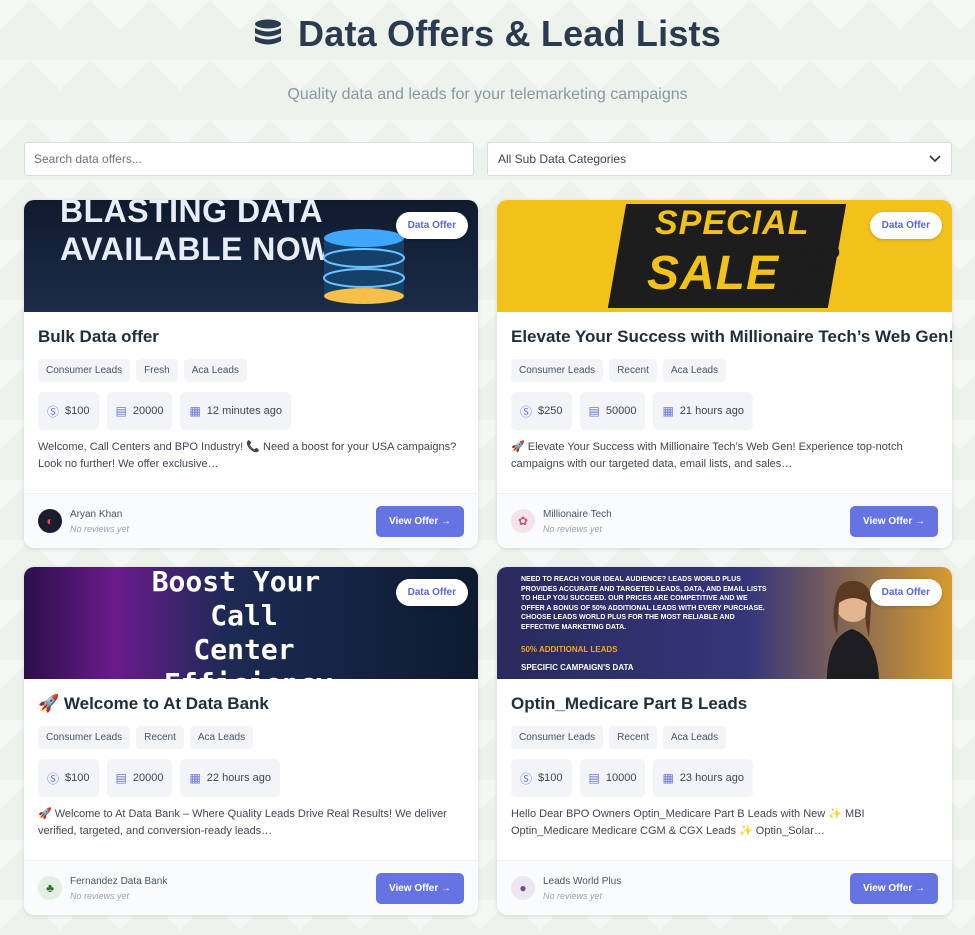 This screenshot has height=935, width=975. Describe the element at coordinates (238, 778) in the screenshot. I see `posted-value: 22 hours ago` at that location.